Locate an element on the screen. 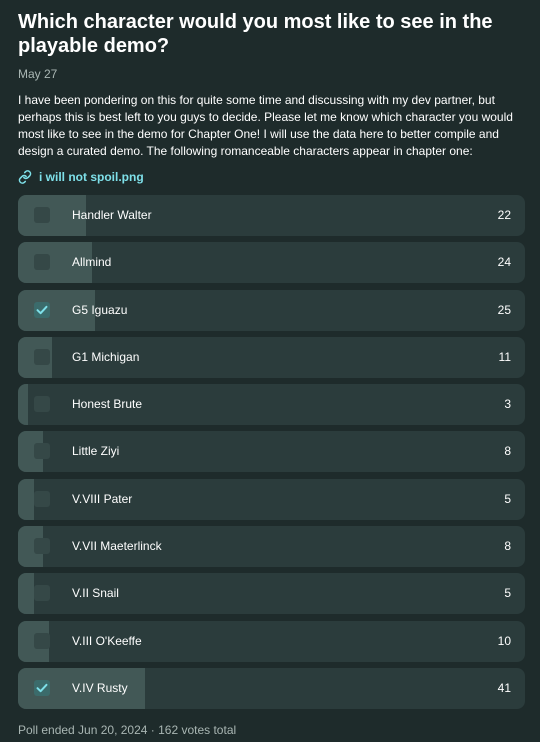 This screenshot has height=742, width=540. poll-option-label: Handler Walter is located at coordinates (112, 215).